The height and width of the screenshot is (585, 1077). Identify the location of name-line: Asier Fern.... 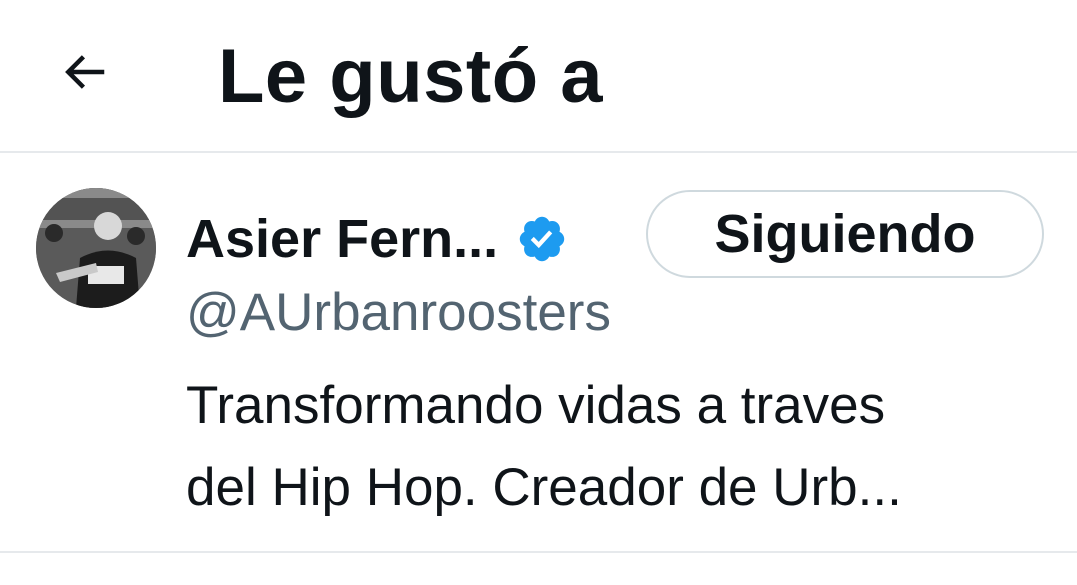
(377, 239).